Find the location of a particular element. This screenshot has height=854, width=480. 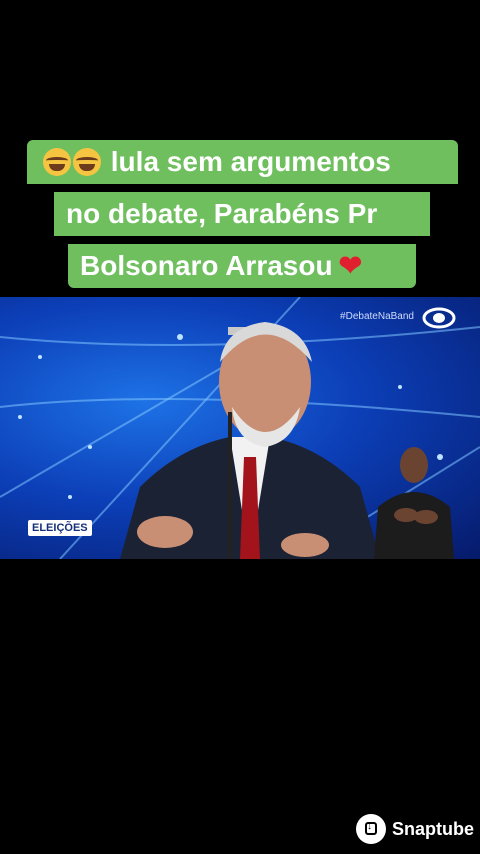

elections-label: ELEIÇÕES is located at coordinates (60, 528).